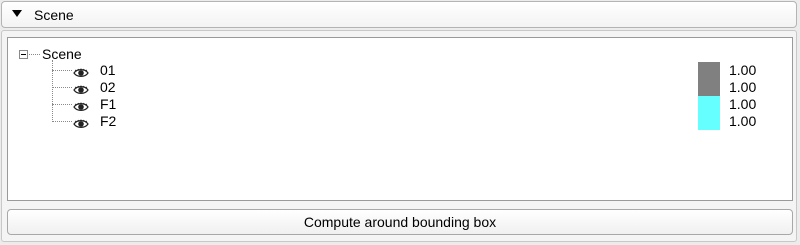 The image size is (800, 245). Describe the element at coordinates (400, 222) in the screenshot. I see `compute-bounding-box-button: Compute around bounding box` at that location.